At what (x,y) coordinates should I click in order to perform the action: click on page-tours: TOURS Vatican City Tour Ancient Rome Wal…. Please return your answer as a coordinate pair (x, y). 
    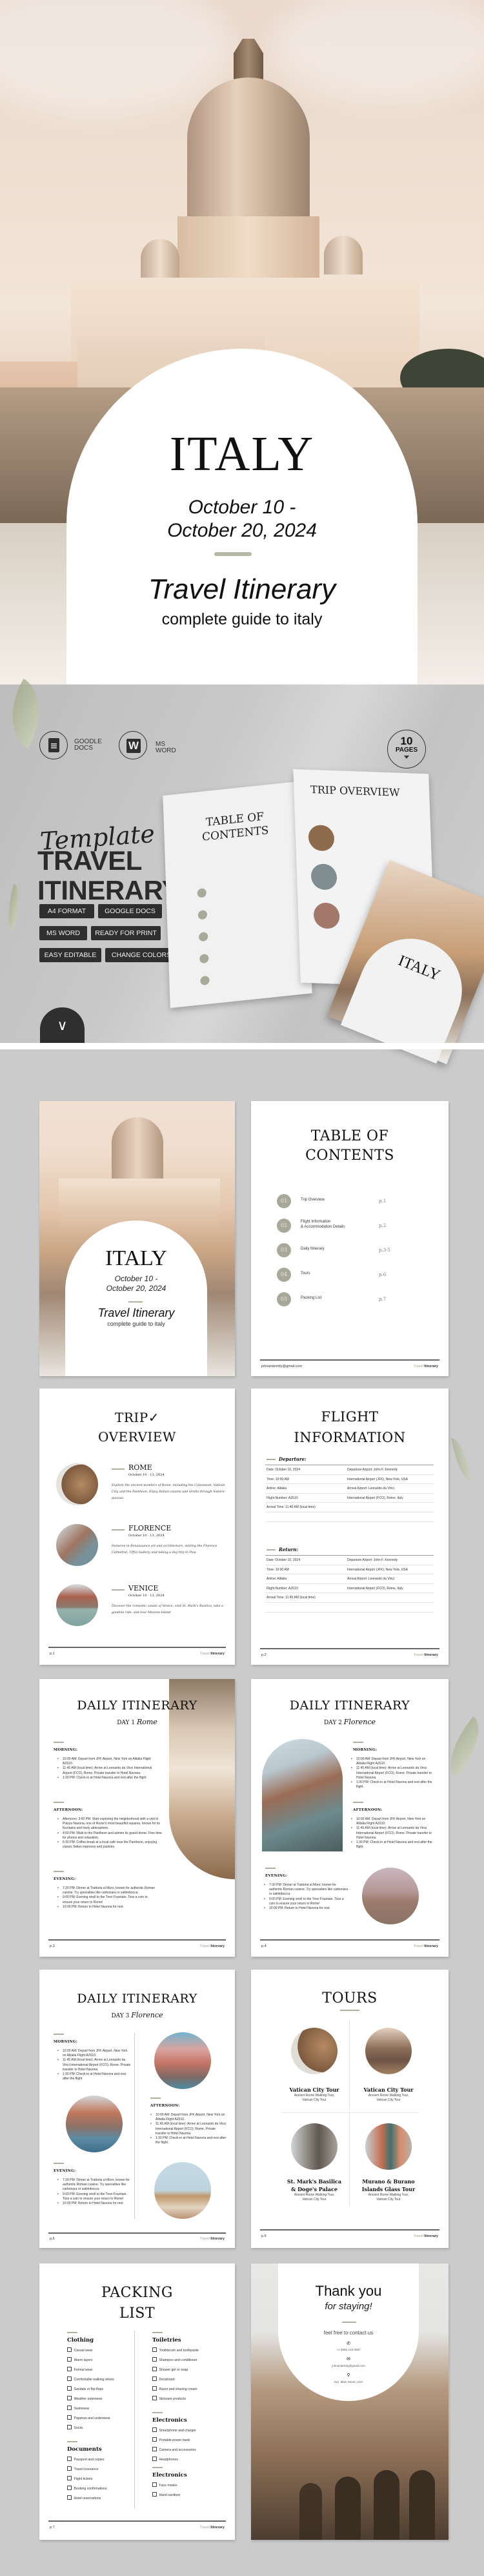
    Looking at the image, I should click on (350, 2109).